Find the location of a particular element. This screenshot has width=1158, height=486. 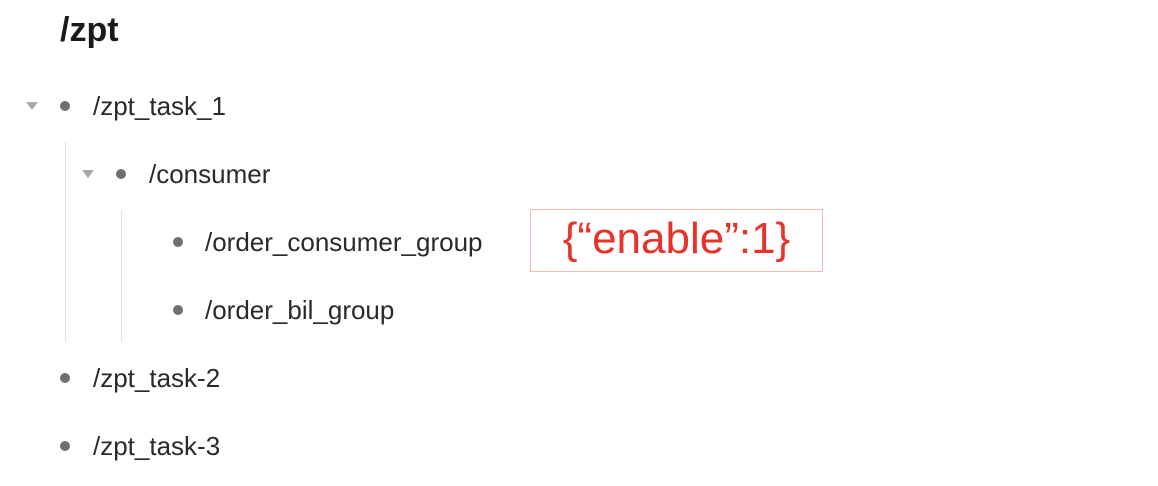

tree-item-order-bil-group: /order_bil_group is located at coordinates (299, 310).